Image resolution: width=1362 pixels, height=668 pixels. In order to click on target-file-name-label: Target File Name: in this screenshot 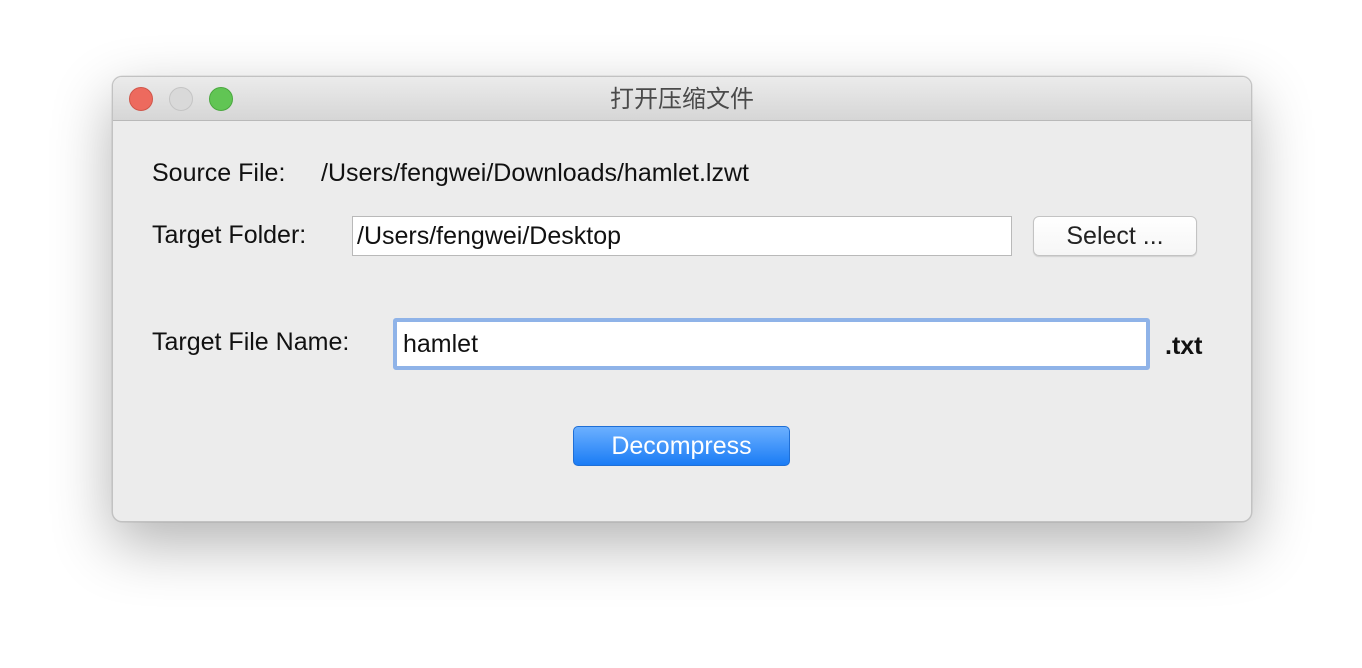, I will do `click(251, 342)`.